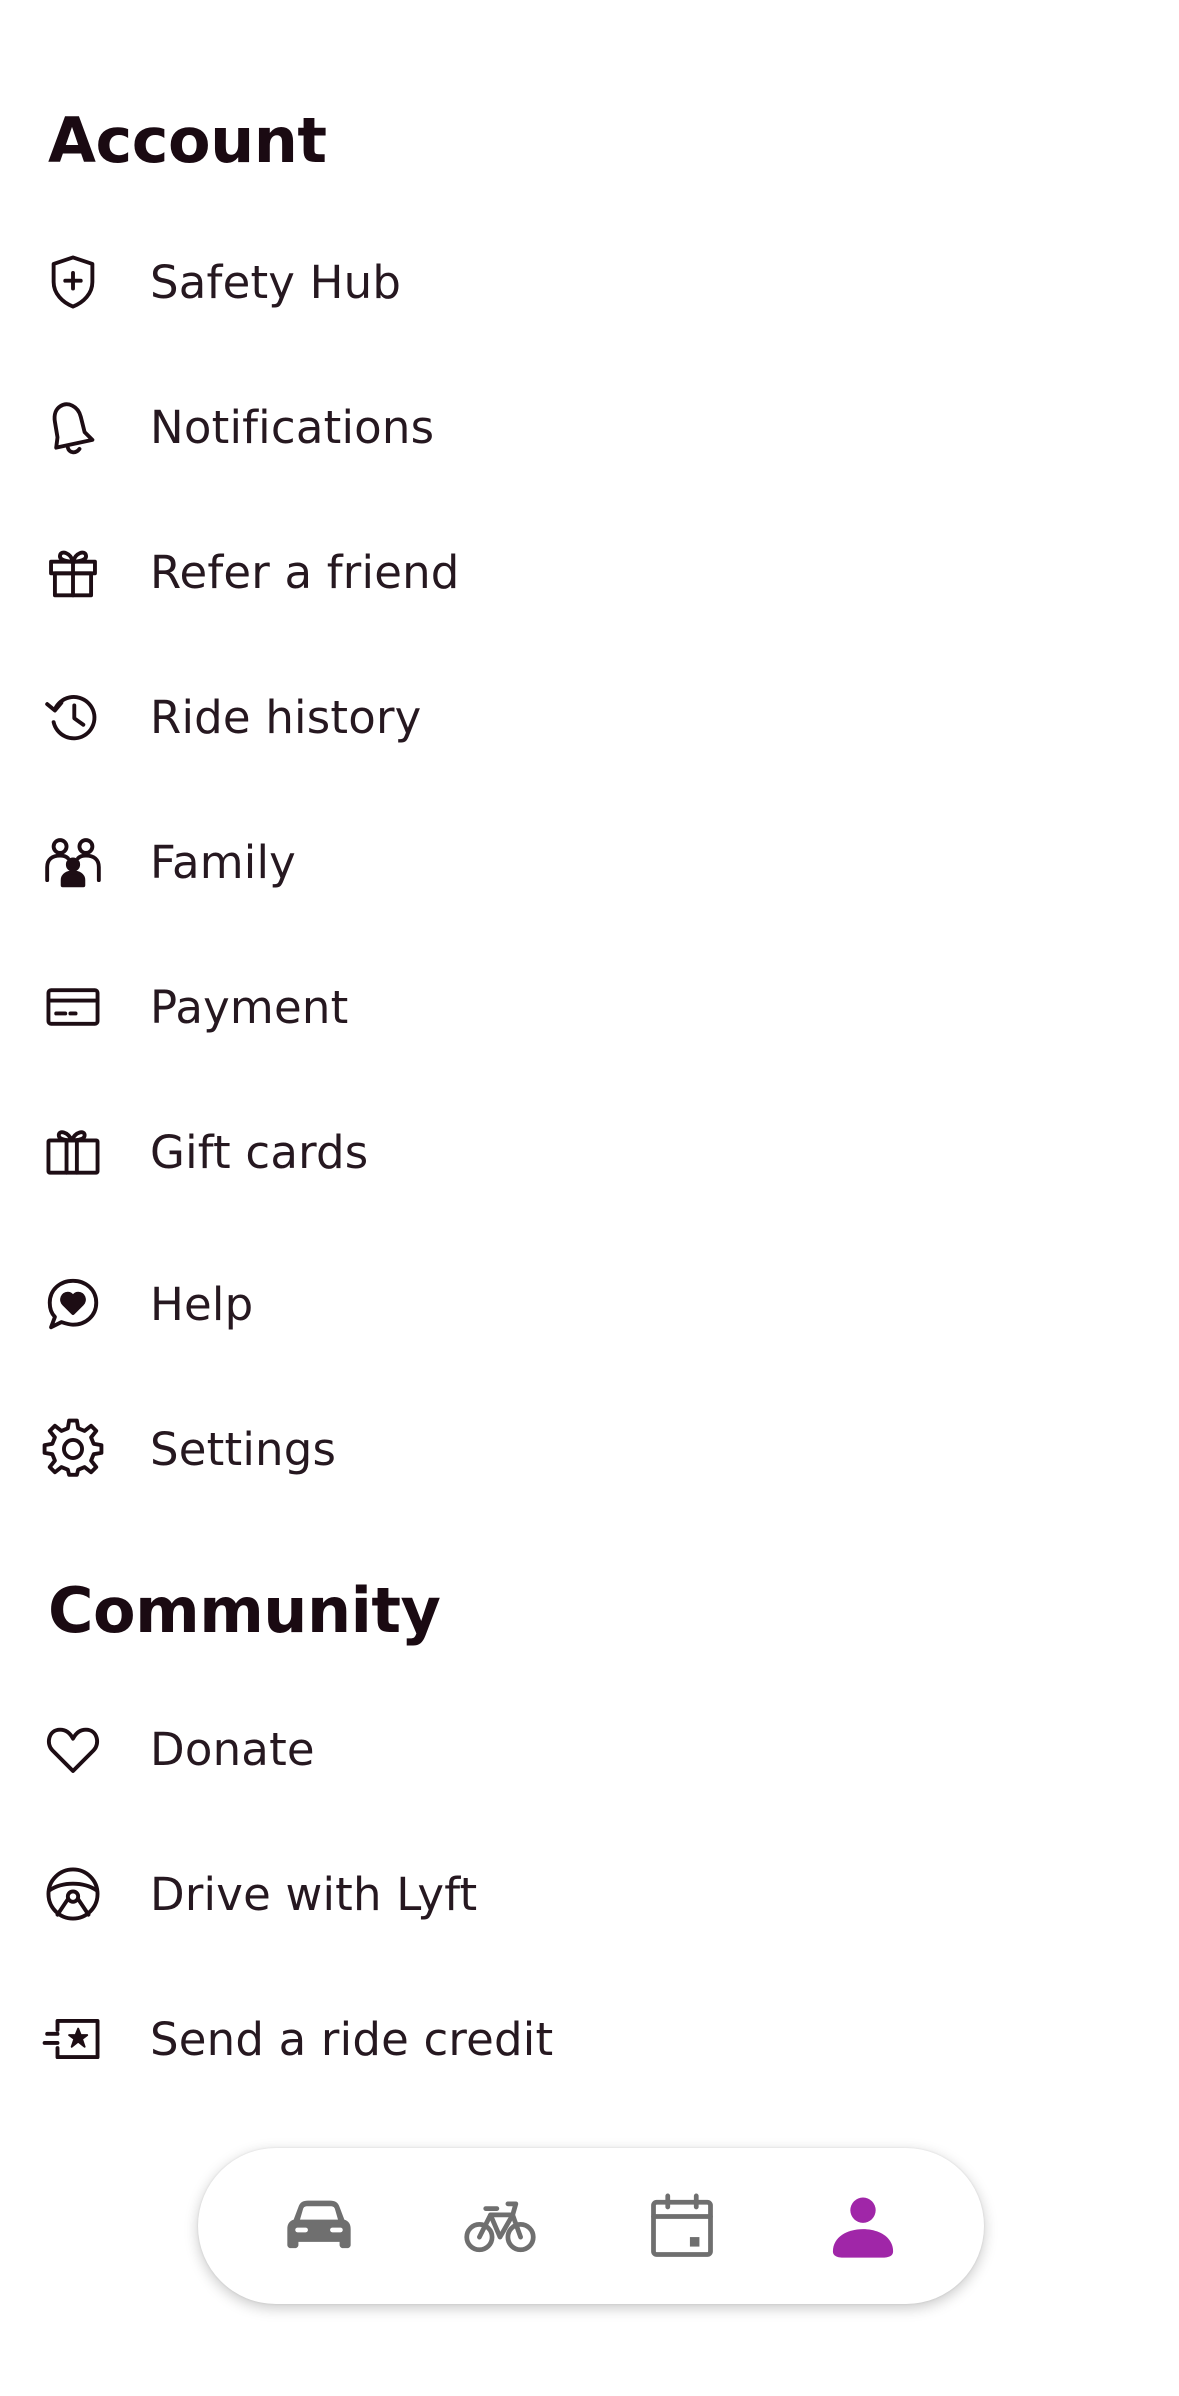 The width and height of the screenshot is (1179, 2396). I want to click on menu-item-label: Safety Hub, so click(276, 282).